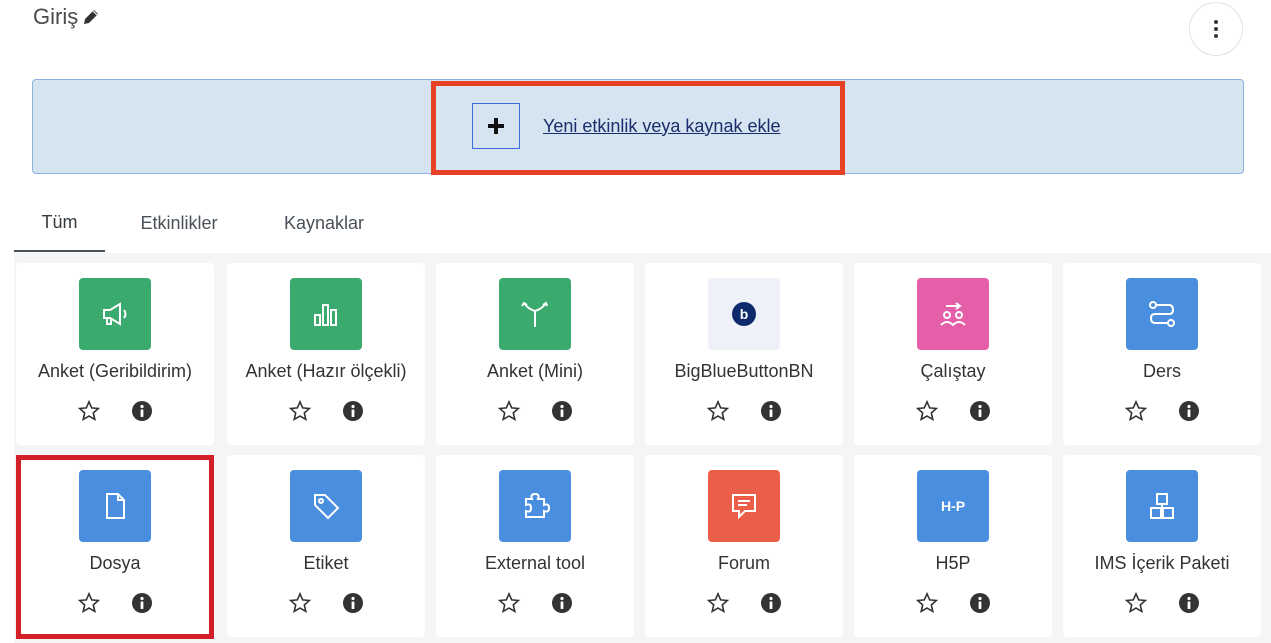 This screenshot has width=1271, height=643. What do you see at coordinates (535, 371) in the screenshot?
I see `module-label: Anket (Mini)` at bounding box center [535, 371].